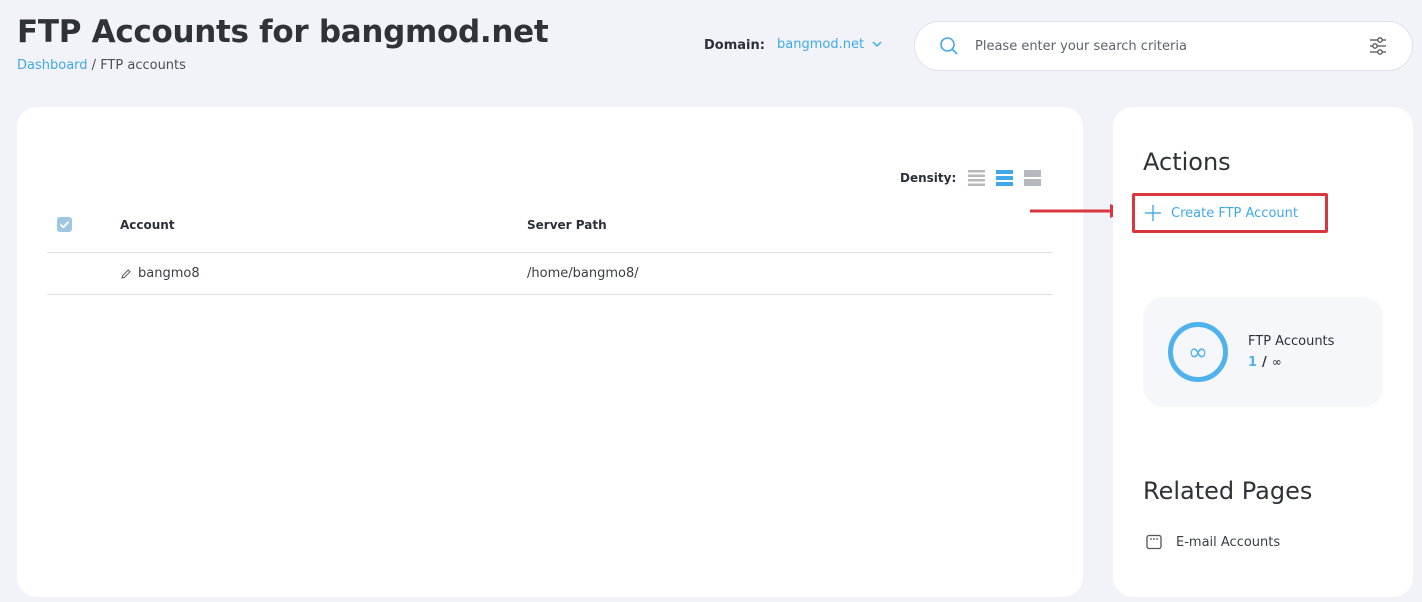 The height and width of the screenshot is (602, 1422). What do you see at coordinates (169, 273) in the screenshot?
I see `account-name: bangmo8` at bounding box center [169, 273].